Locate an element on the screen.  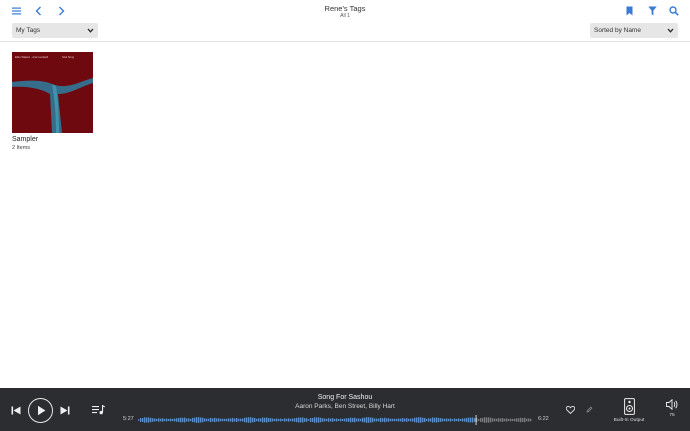
playhead is located at coordinates (476, 420).